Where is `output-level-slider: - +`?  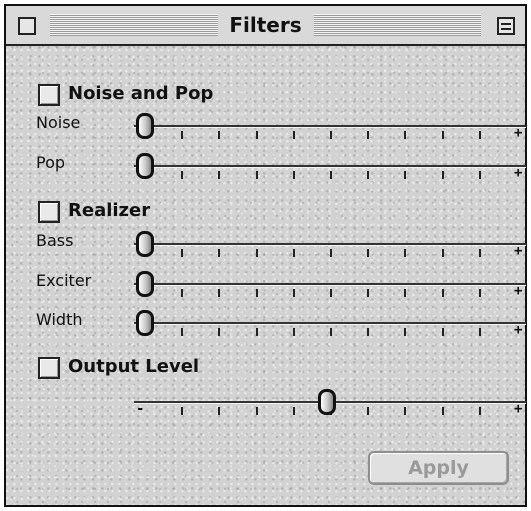
output-level-slider: - + is located at coordinates (330, 403).